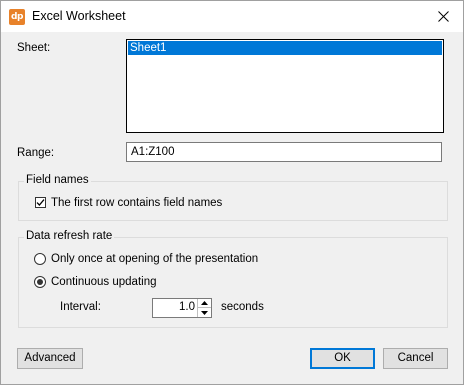  Describe the element at coordinates (50, 358) in the screenshot. I see `advanced-button: Advanced` at that location.